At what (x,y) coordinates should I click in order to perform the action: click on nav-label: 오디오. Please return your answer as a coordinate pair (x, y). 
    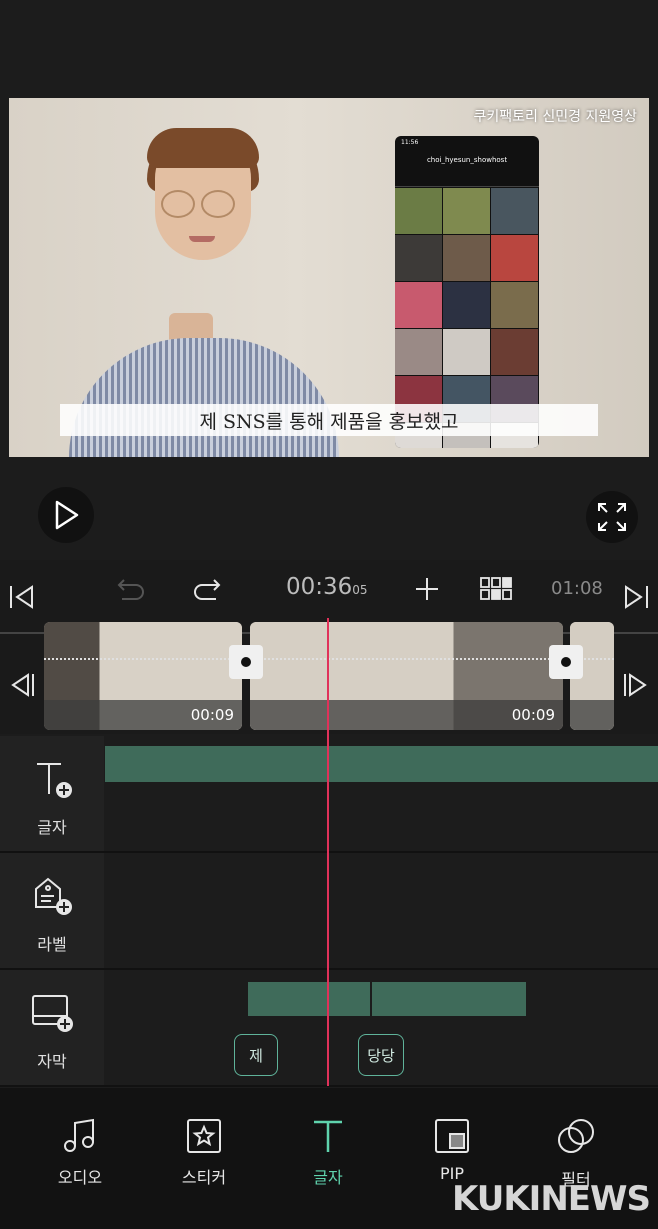
    Looking at the image, I should click on (80, 1177).